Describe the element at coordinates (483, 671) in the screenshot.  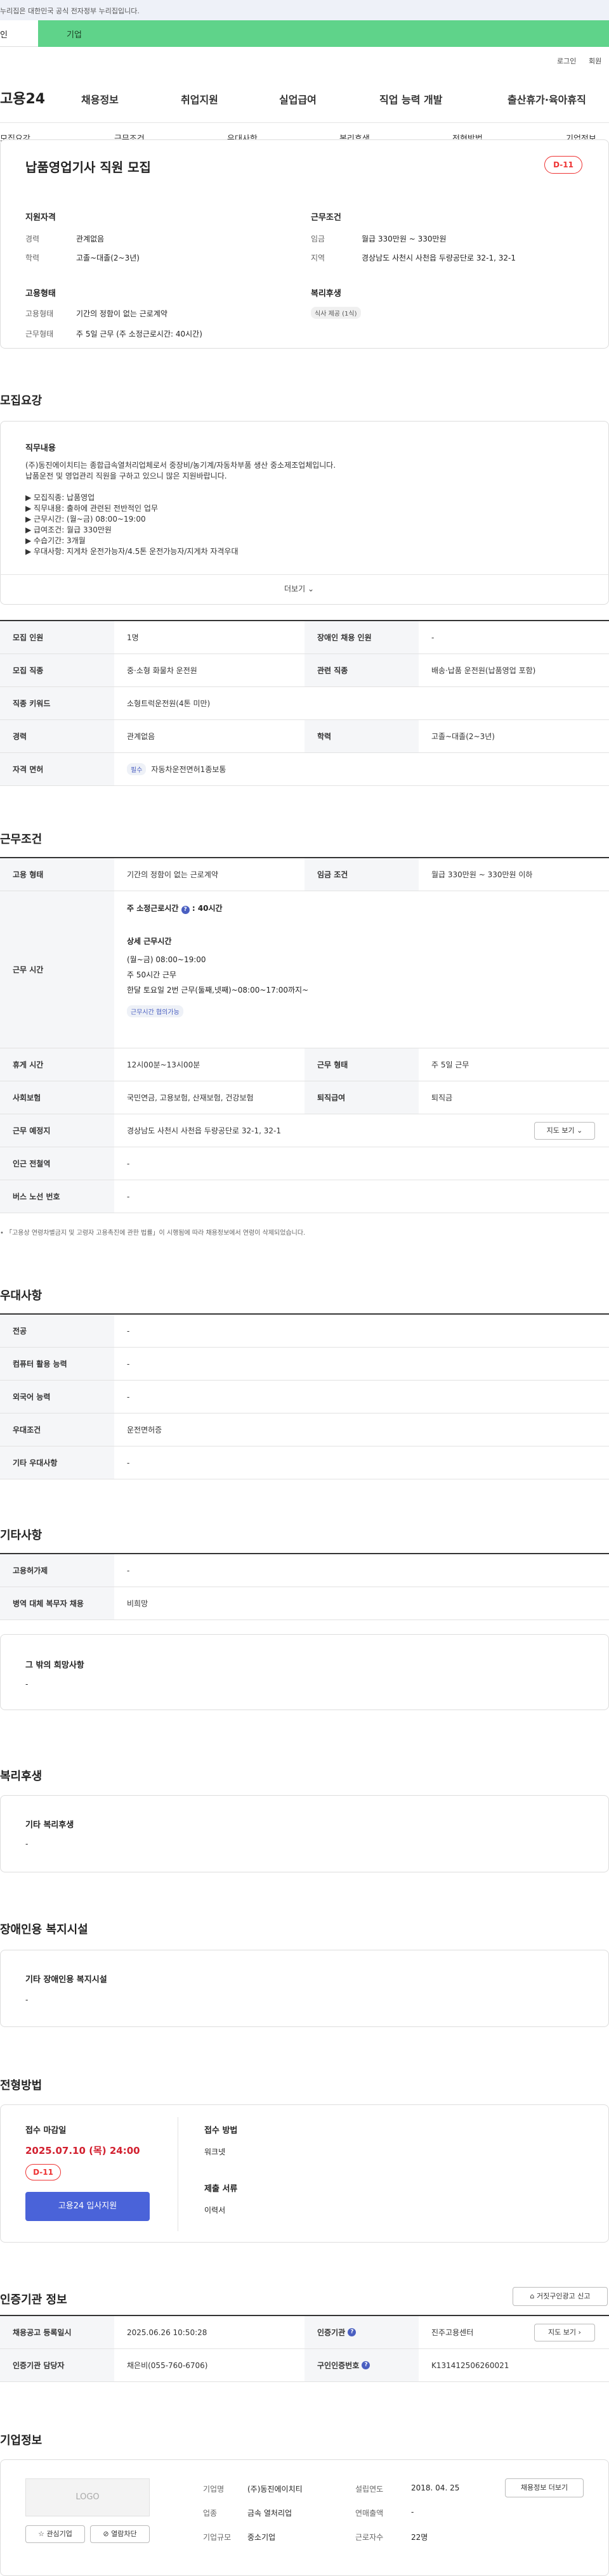
I see `row-value: 배송·납품 운전원(납품영업 포함)` at that location.